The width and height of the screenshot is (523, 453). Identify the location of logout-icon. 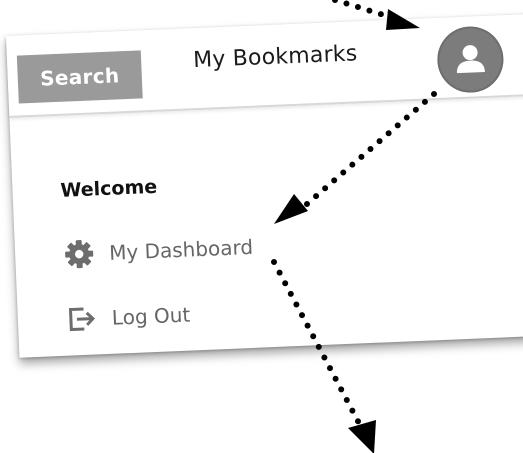
(81, 318).